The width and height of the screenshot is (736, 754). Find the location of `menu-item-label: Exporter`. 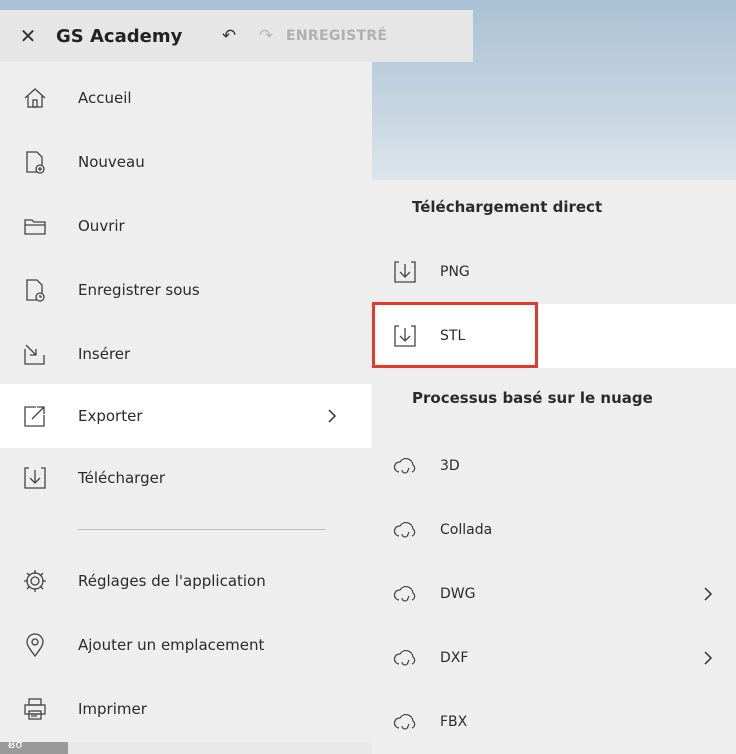

menu-item-label: Exporter is located at coordinates (110, 416).